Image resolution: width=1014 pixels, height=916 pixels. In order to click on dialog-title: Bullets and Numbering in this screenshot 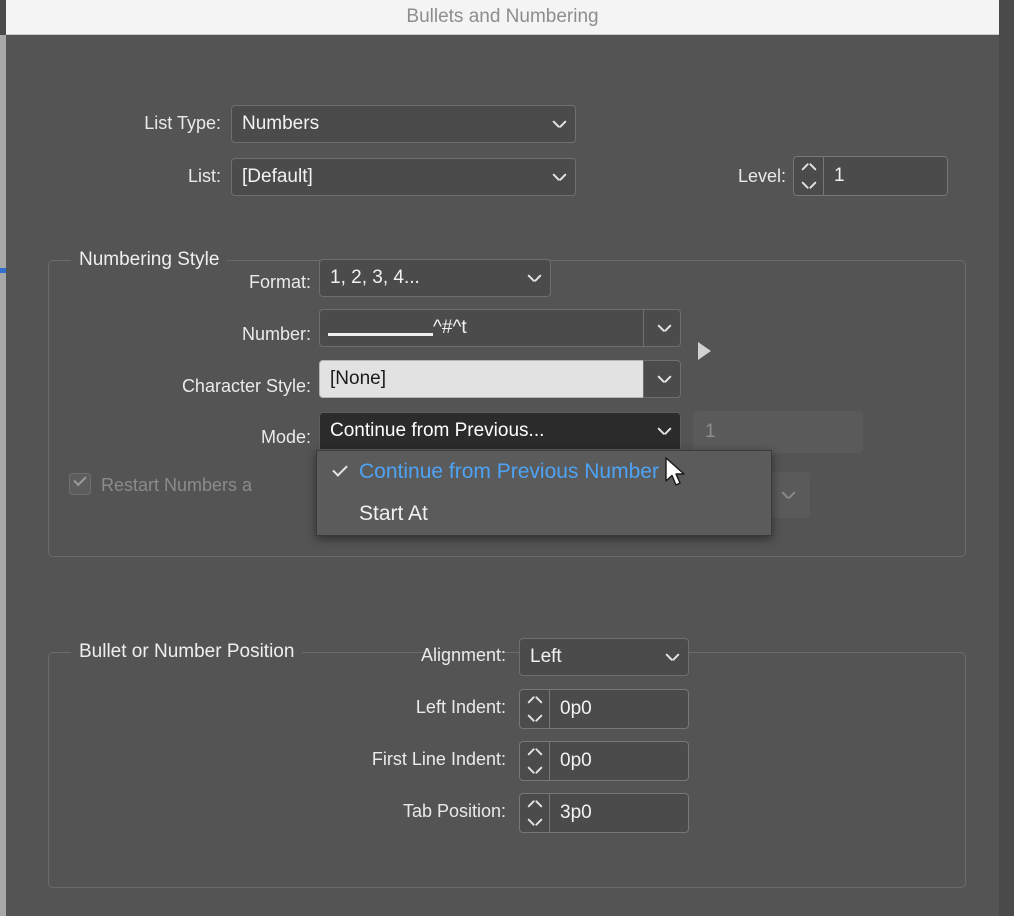, I will do `click(502, 16)`.